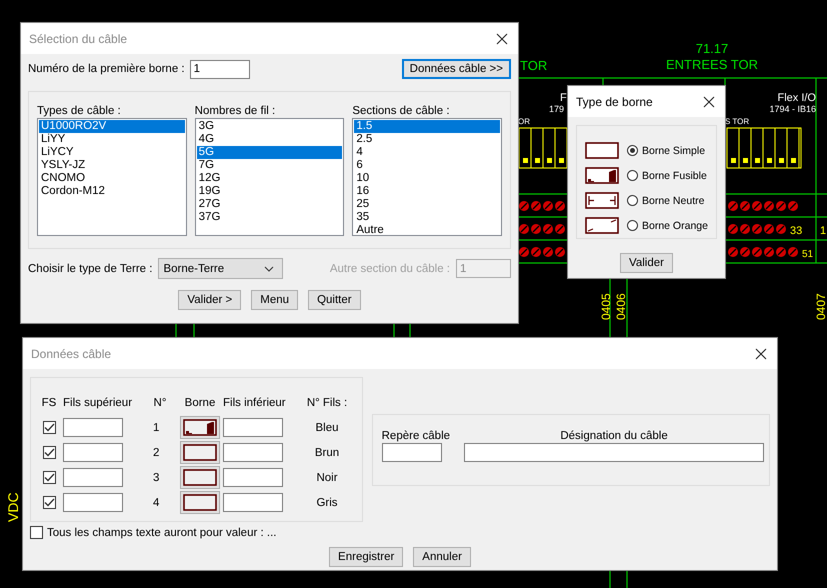 The width and height of the screenshot is (827, 588). Describe the element at coordinates (401, 111) in the screenshot. I see `list-label: Sections de câble :` at that location.